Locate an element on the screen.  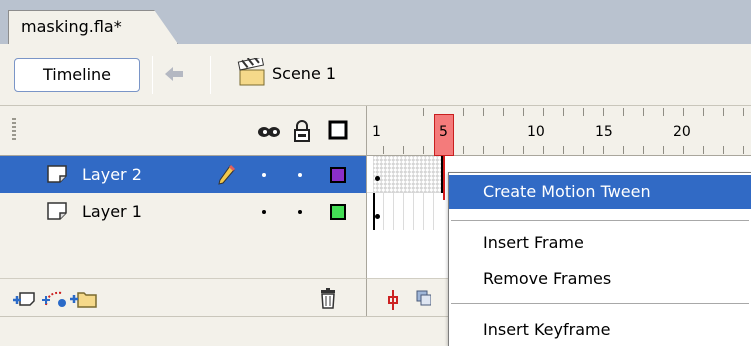
menu-item-create-motion-tween: Create Motion Tween is located at coordinates (600, 192).